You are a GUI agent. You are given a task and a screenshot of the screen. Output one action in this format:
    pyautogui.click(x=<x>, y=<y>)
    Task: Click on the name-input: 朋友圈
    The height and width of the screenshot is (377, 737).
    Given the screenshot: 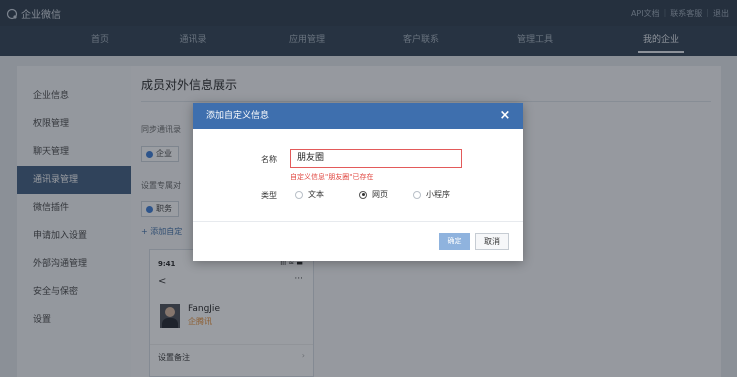 What is the action you would take?
    pyautogui.click(x=376, y=158)
    